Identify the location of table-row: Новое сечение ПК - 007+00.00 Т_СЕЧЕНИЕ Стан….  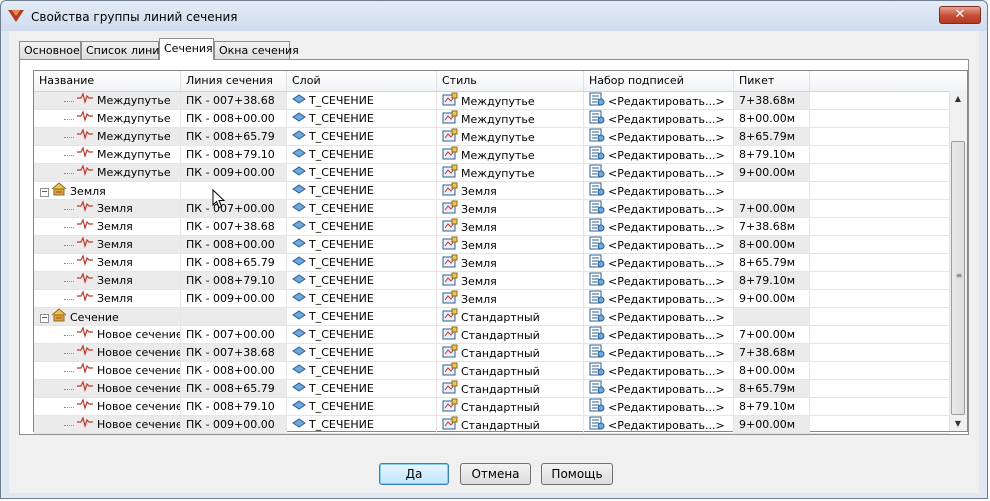
(491, 335).